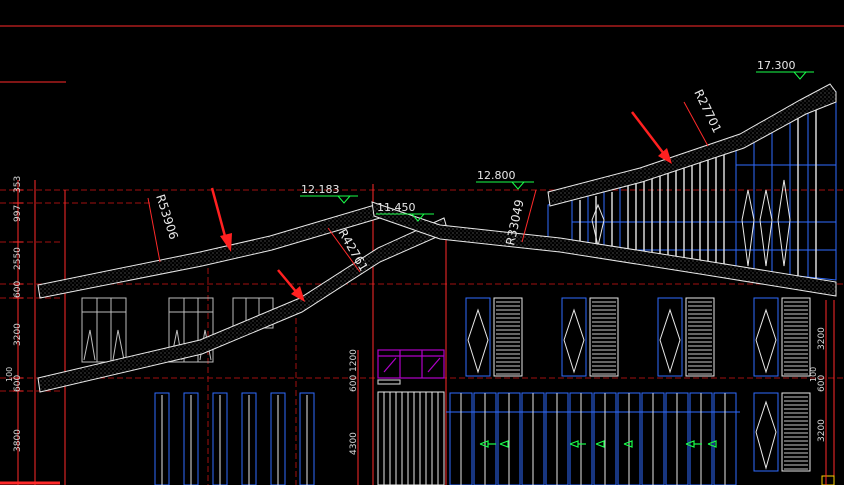 This screenshot has height=485, width=844. Describe the element at coordinates (496, 175) in the screenshot. I see `elevation-label-3: 12.800` at that location.